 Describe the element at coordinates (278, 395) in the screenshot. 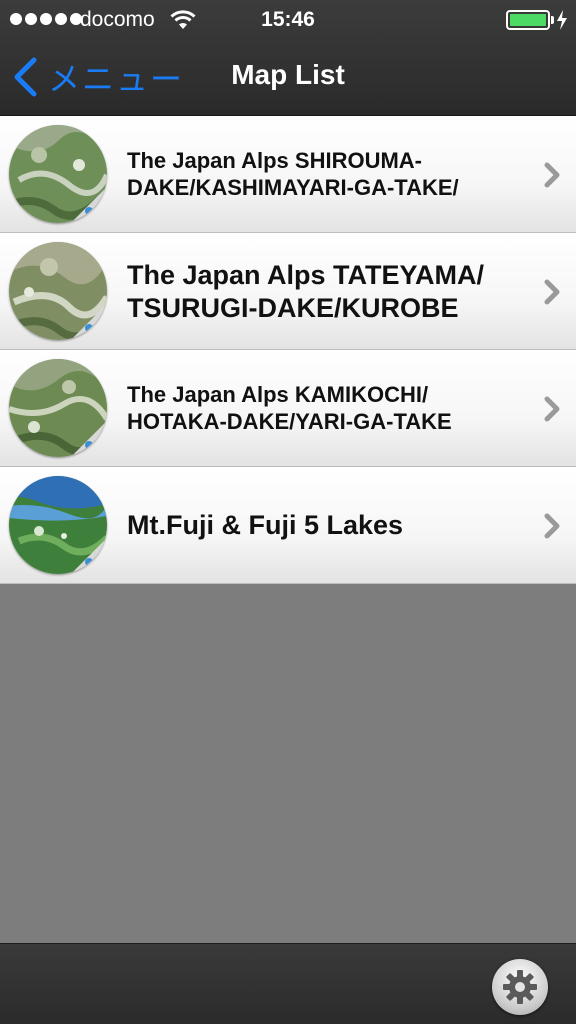

I see `map-title-line: The Japan Alps KAMIKOCHI/` at that location.